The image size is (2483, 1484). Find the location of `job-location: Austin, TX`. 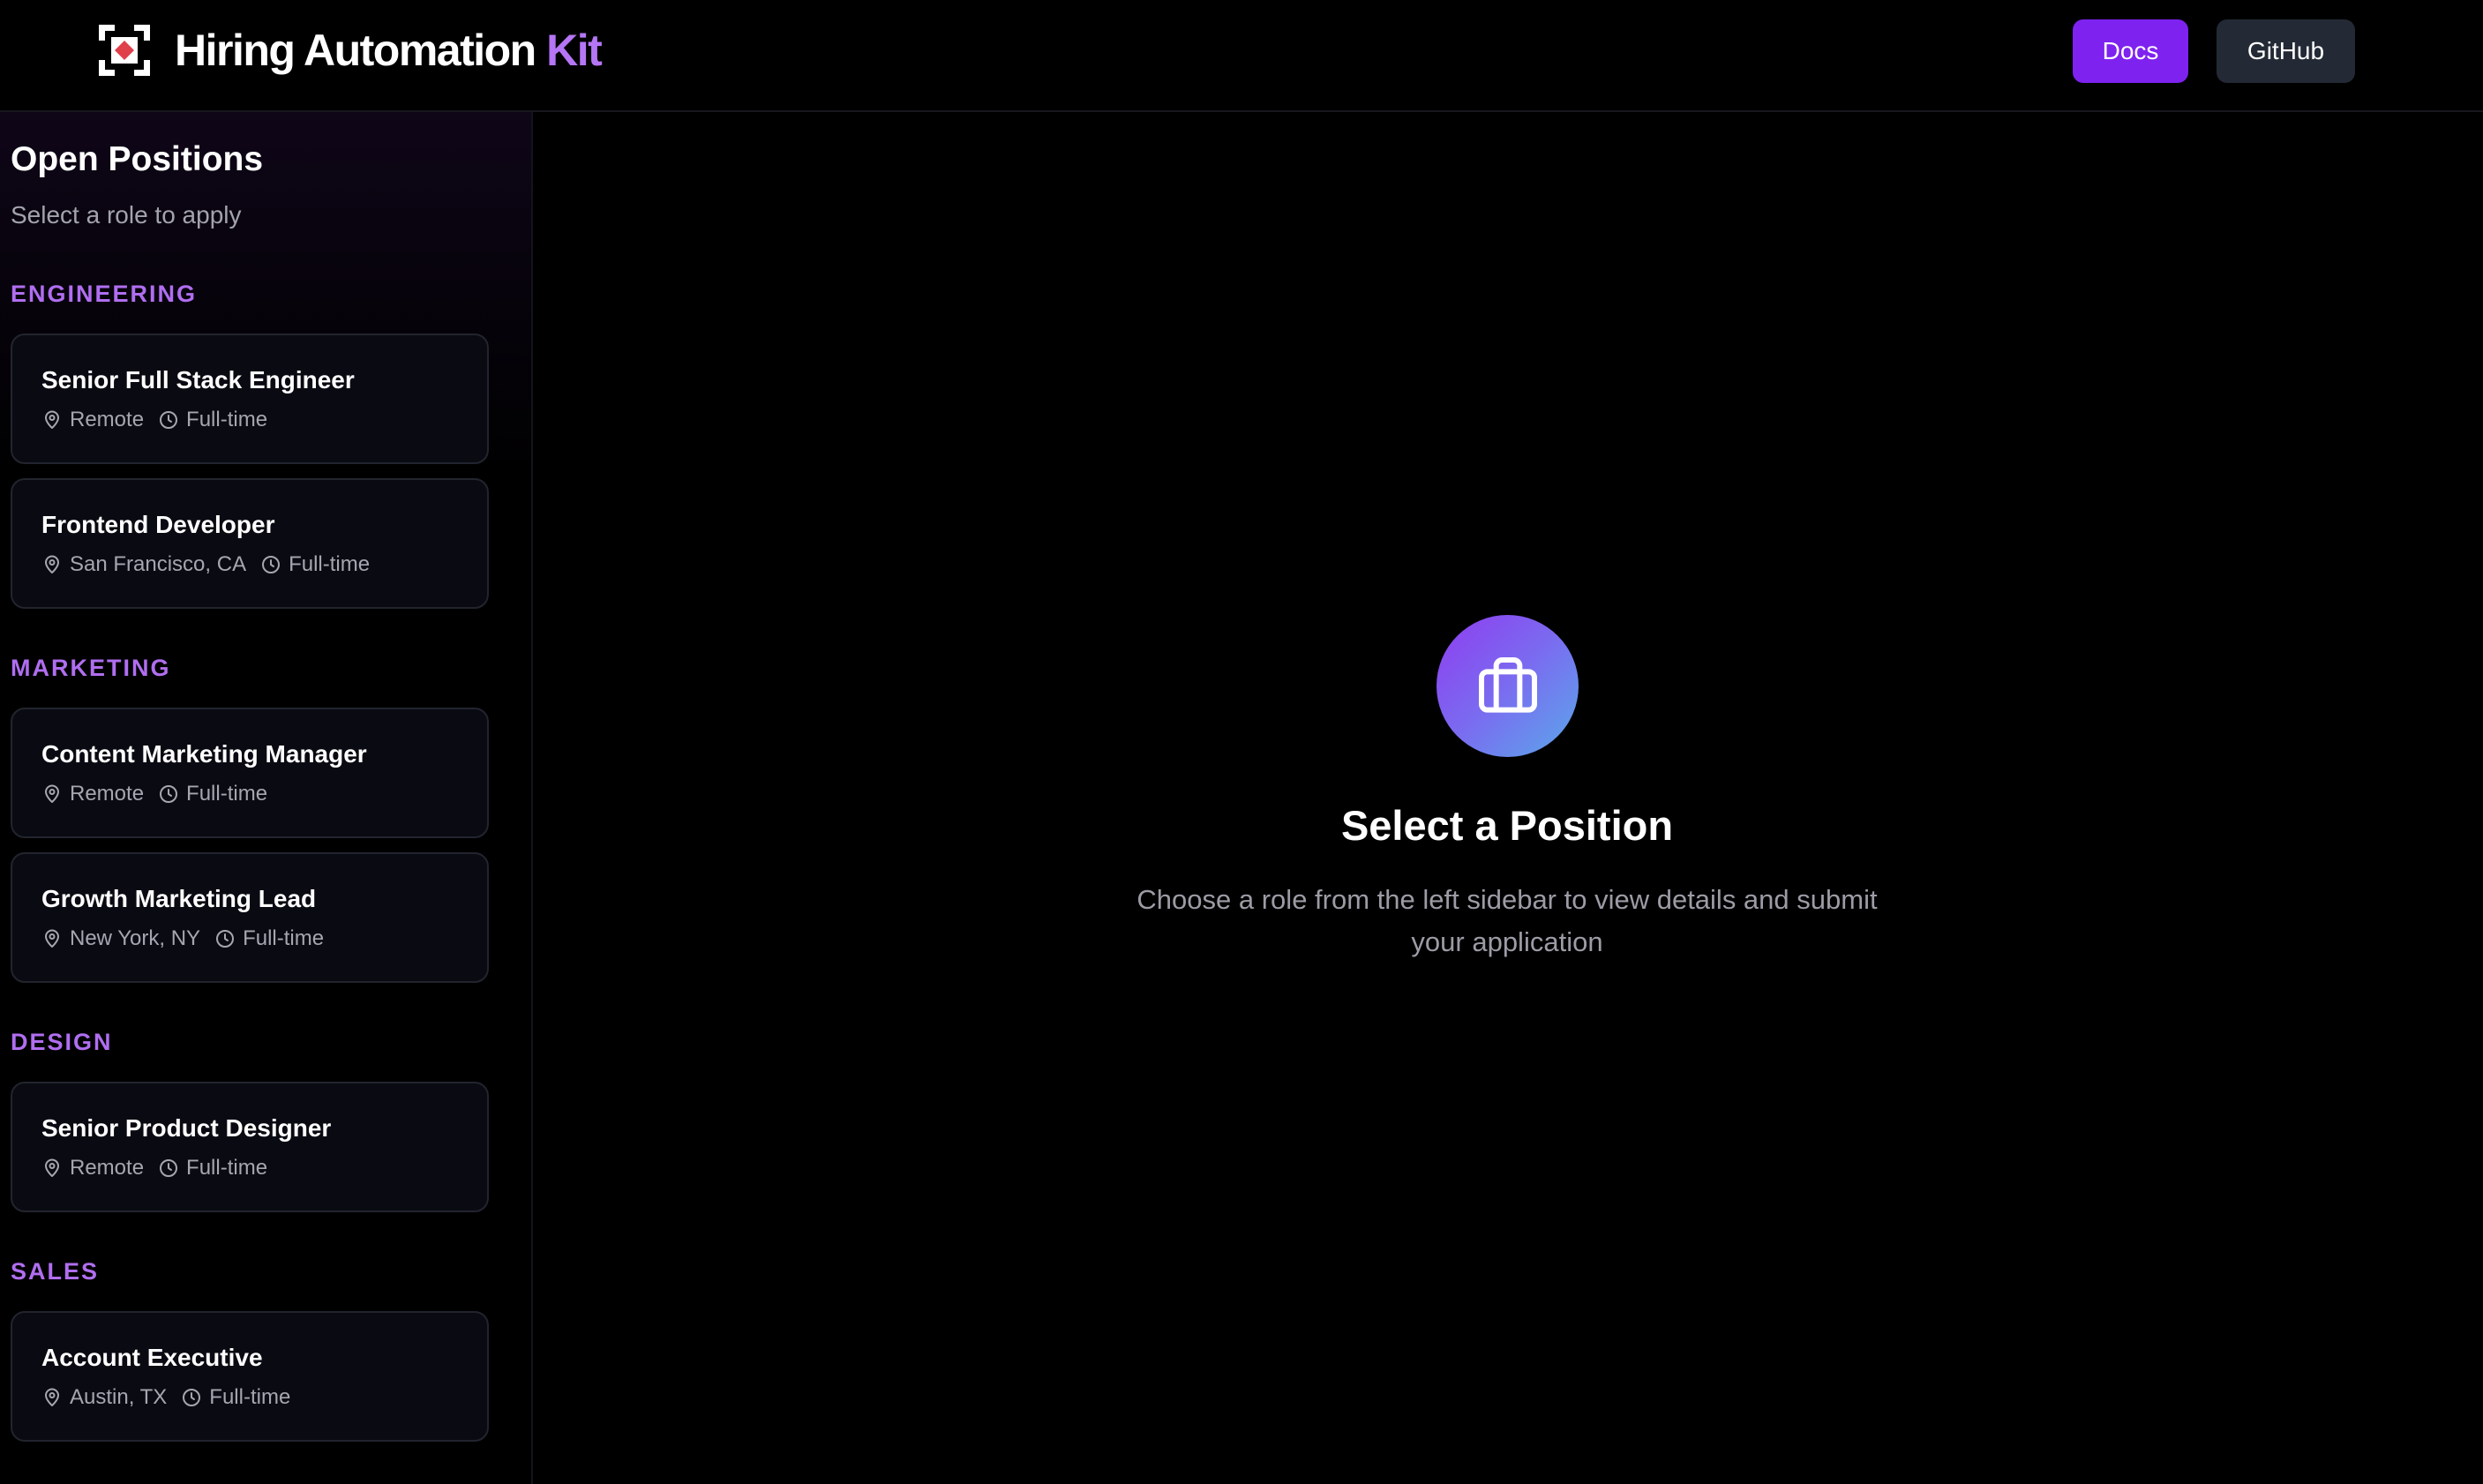

job-location: Austin, TX is located at coordinates (119, 1397).